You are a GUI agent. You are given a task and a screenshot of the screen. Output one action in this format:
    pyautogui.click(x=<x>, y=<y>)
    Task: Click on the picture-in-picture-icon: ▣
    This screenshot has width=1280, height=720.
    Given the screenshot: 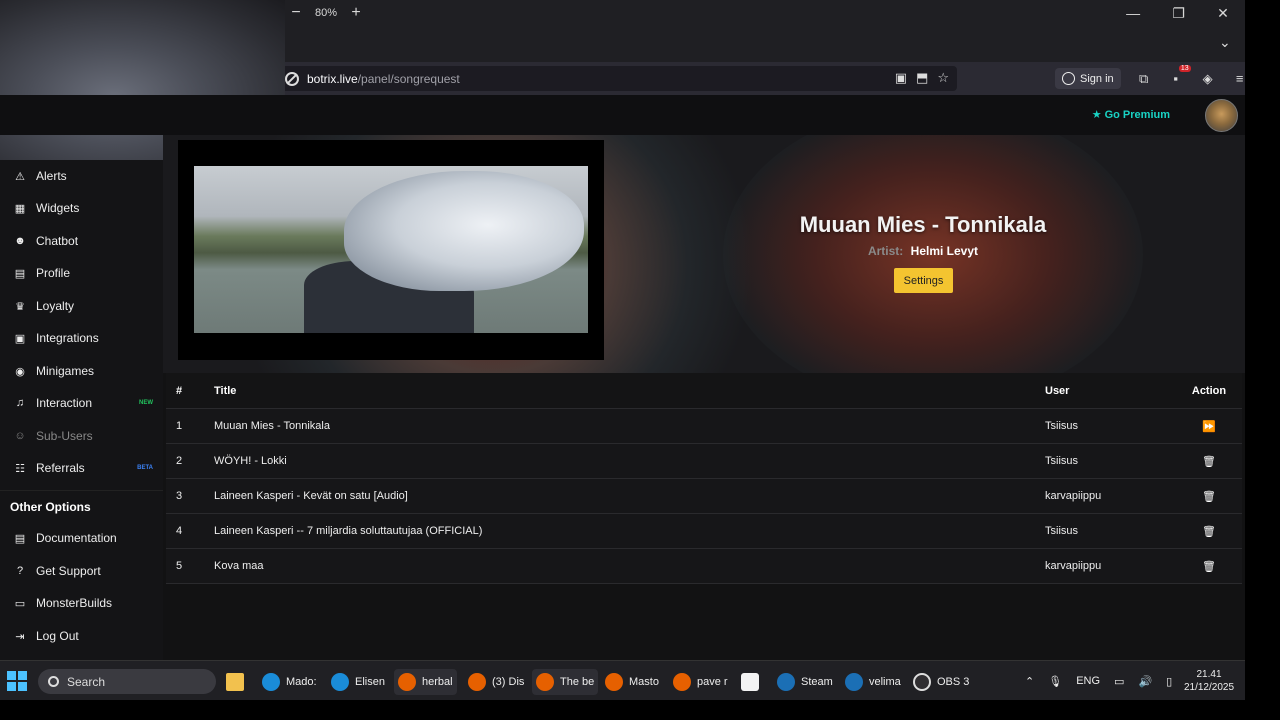 What is the action you would take?
    pyautogui.click(x=901, y=78)
    